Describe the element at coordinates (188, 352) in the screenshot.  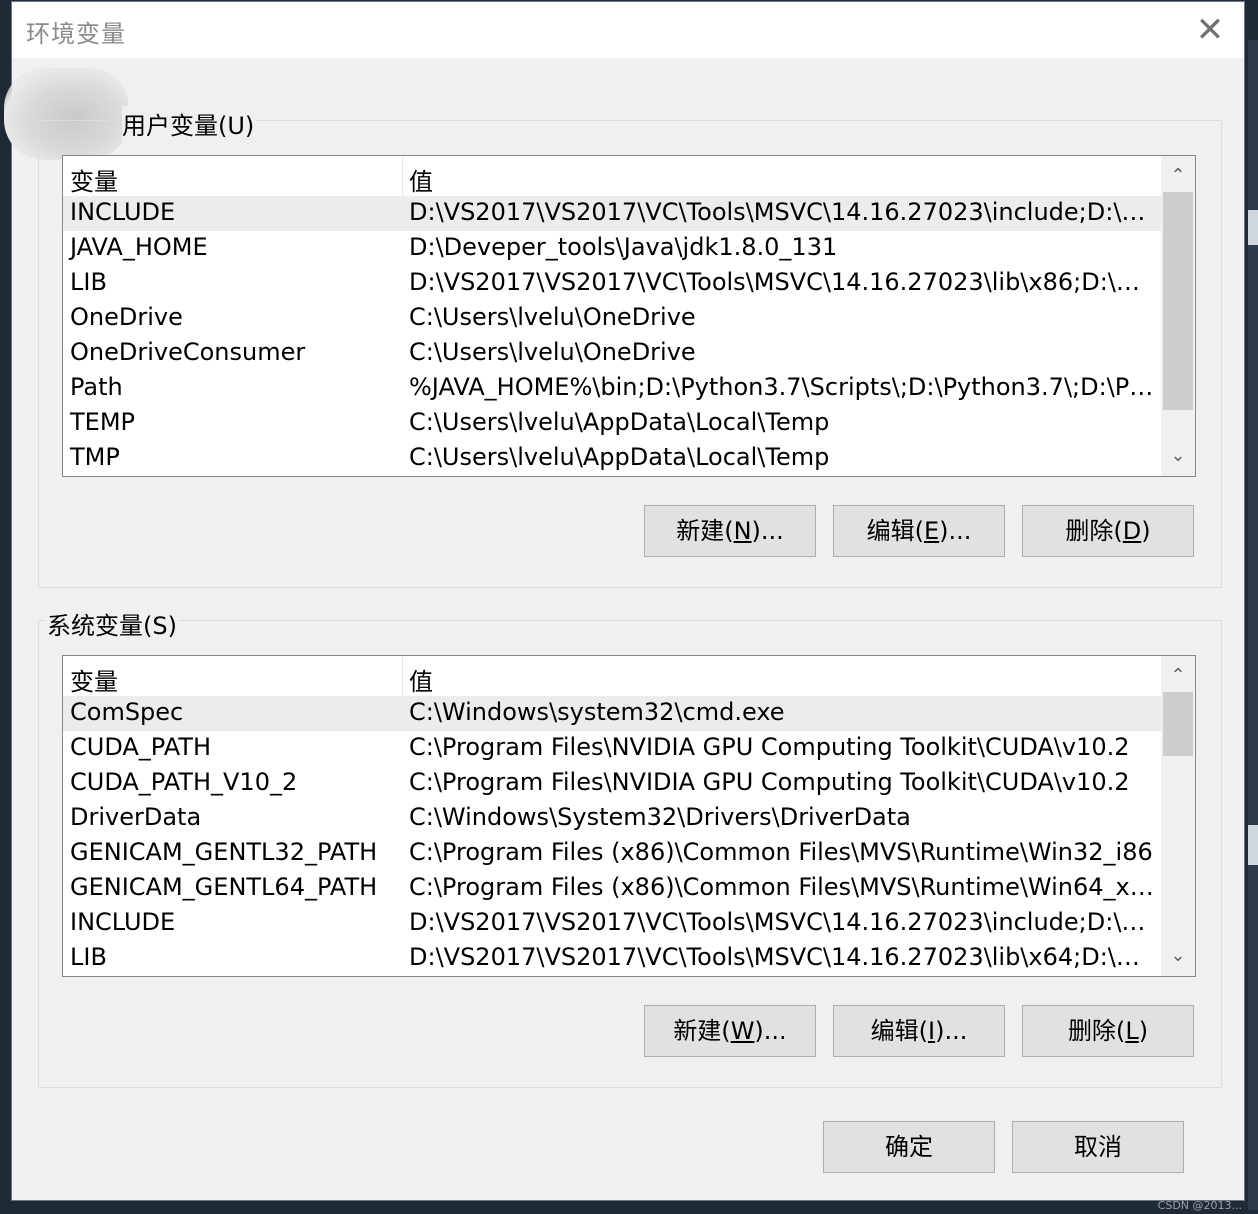
I see `variable-name: OneDriveConsumer` at that location.